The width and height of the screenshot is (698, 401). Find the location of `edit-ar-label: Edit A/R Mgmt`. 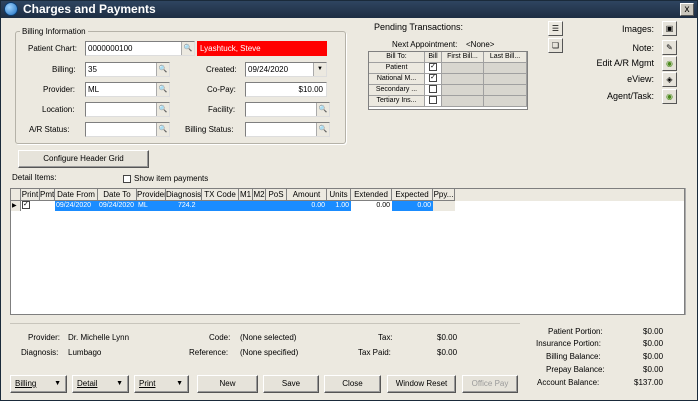

edit-ar-label: Edit A/R Mgmt is located at coordinates (625, 63).